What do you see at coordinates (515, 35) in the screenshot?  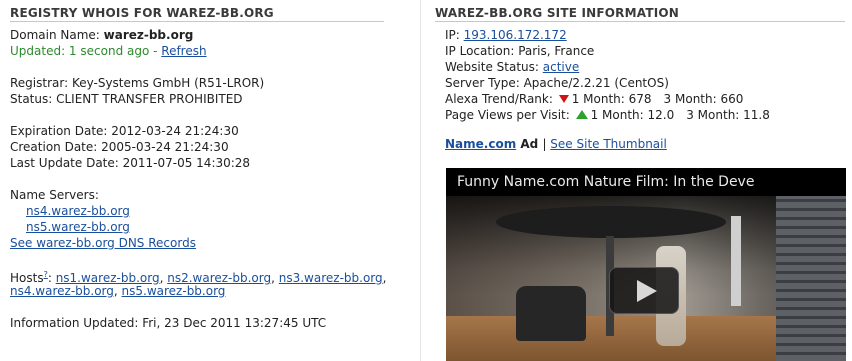 I see `ip-link: 193.106.172.172` at bounding box center [515, 35].